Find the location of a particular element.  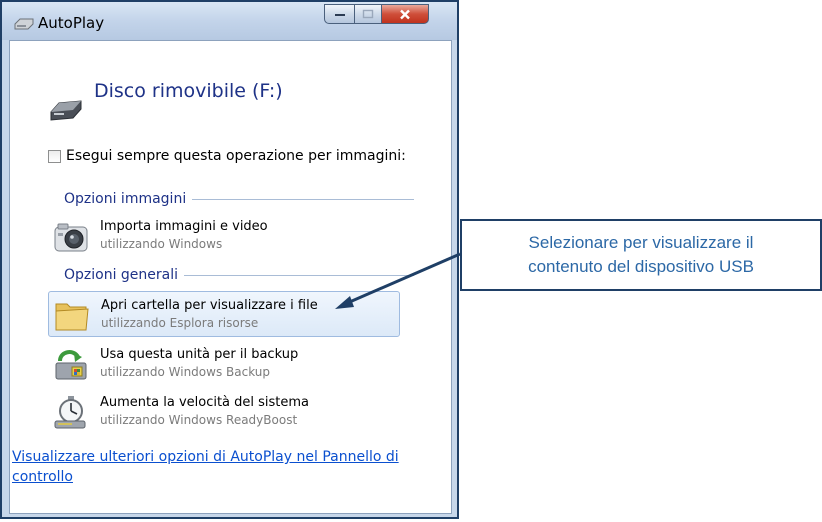

callout-line-2: contenuto del dispositivo USB is located at coordinates (641, 266).